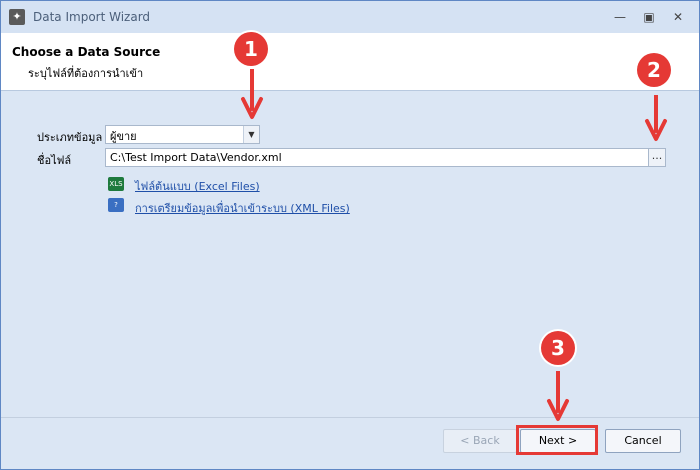 Image resolution: width=700 pixels, height=470 pixels. What do you see at coordinates (558, 348) in the screenshot?
I see `step-badge-3: 3` at bounding box center [558, 348].